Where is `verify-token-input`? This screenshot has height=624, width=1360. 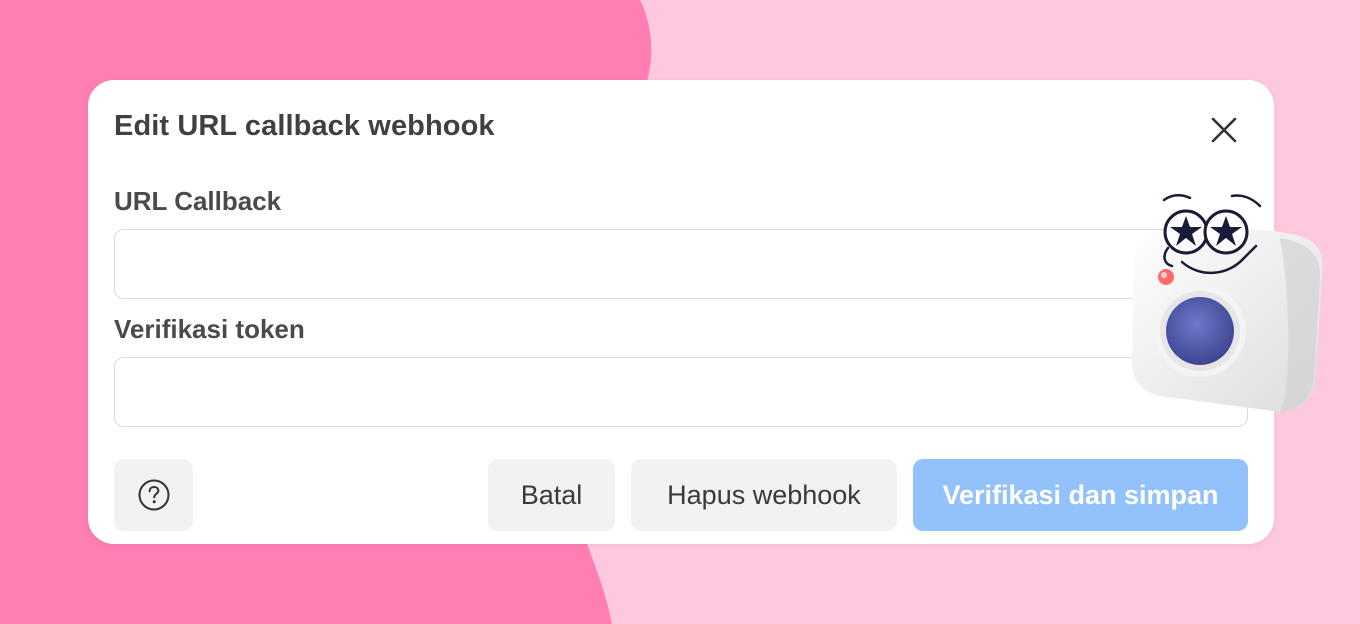
verify-token-input is located at coordinates (681, 392).